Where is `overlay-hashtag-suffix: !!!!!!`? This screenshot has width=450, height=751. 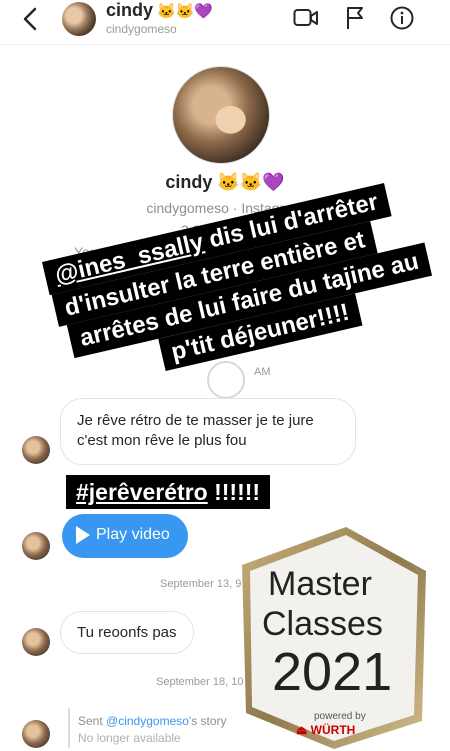 overlay-hashtag-suffix: !!!!!! is located at coordinates (234, 492).